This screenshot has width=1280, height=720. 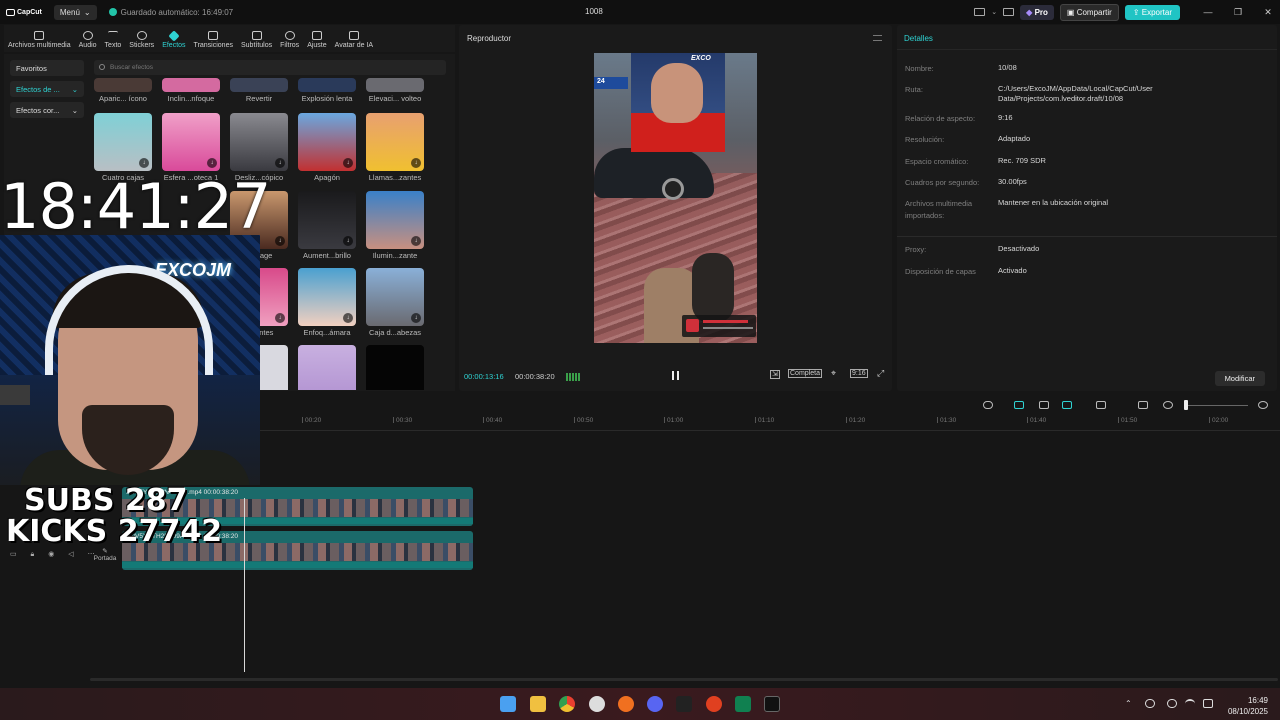 I want to click on effect-tile: ↓ Caja d...abezas, so click(x=395, y=302).